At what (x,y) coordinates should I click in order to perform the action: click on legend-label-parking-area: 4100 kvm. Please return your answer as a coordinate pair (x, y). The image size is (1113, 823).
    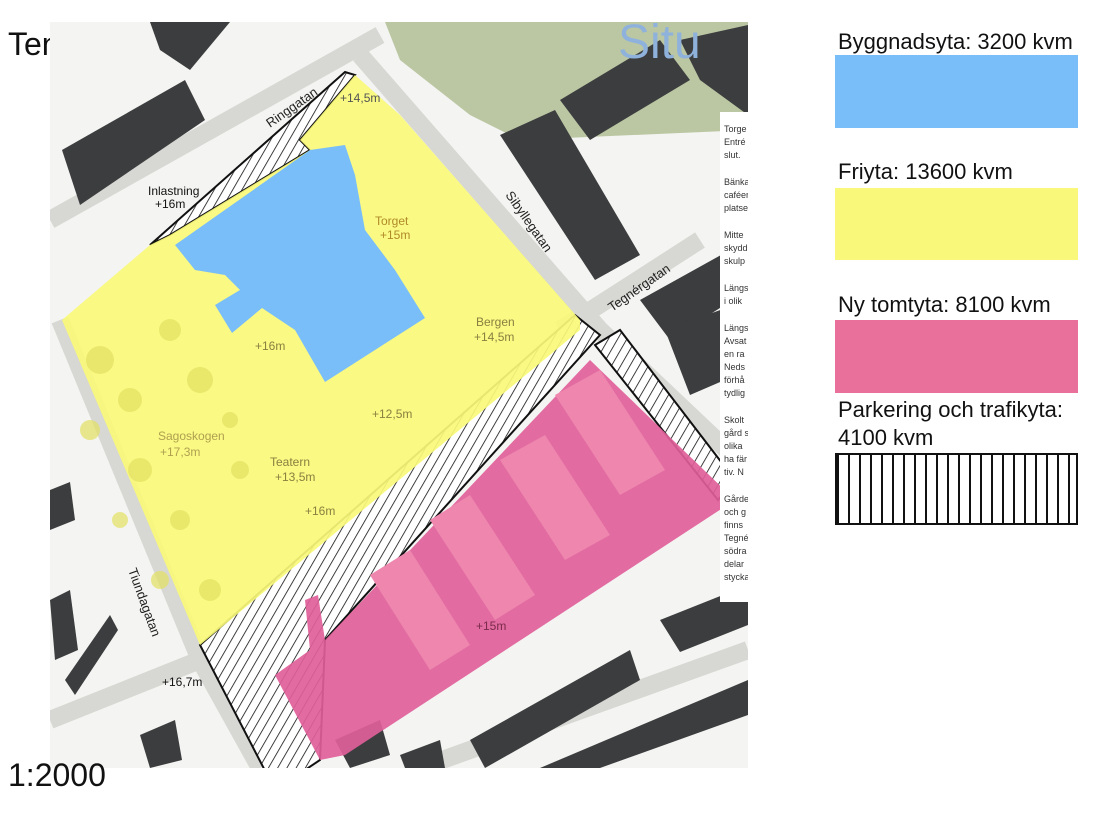
    Looking at the image, I should click on (886, 437).